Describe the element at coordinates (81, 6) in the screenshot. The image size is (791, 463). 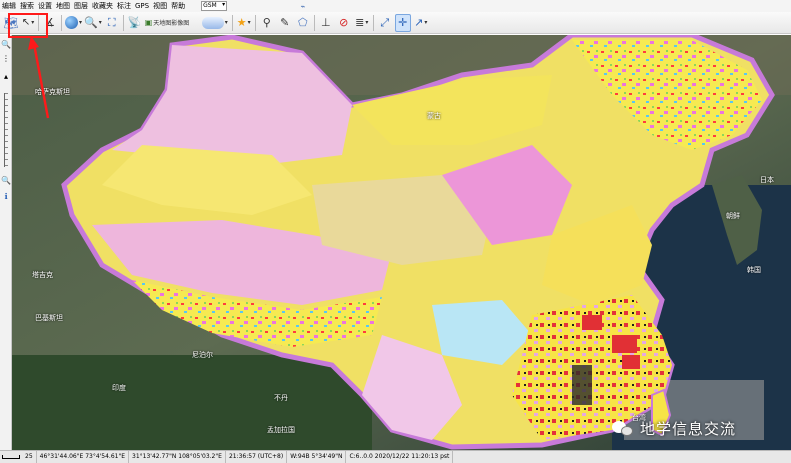
I see `menu-layers: 图层` at that location.